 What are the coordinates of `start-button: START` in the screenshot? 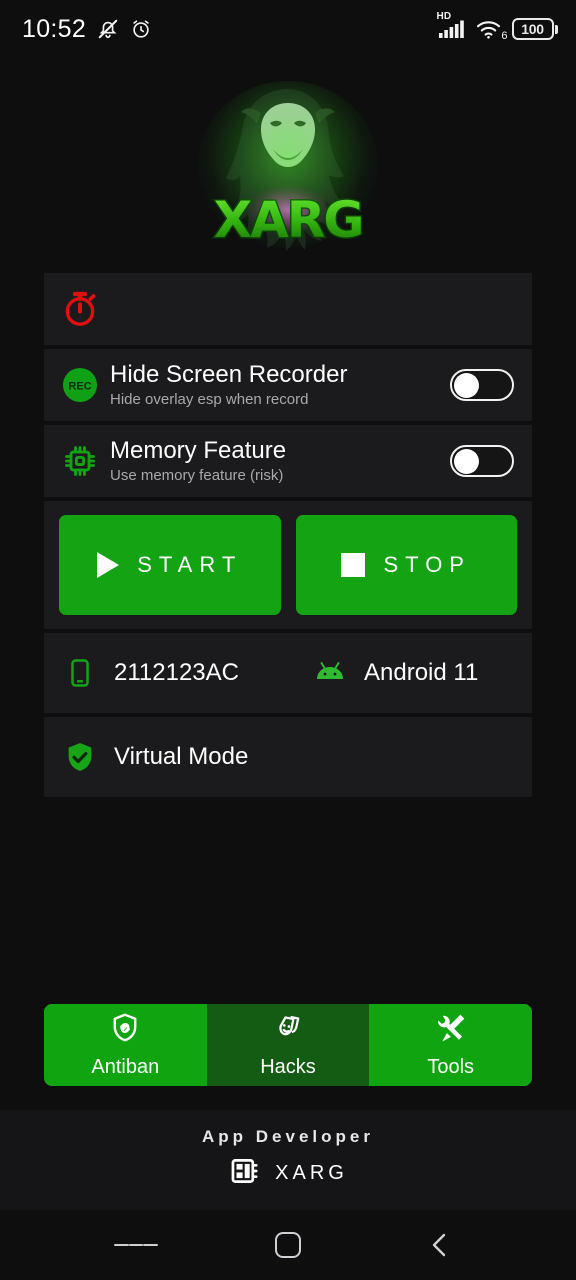 It's located at (170, 565).